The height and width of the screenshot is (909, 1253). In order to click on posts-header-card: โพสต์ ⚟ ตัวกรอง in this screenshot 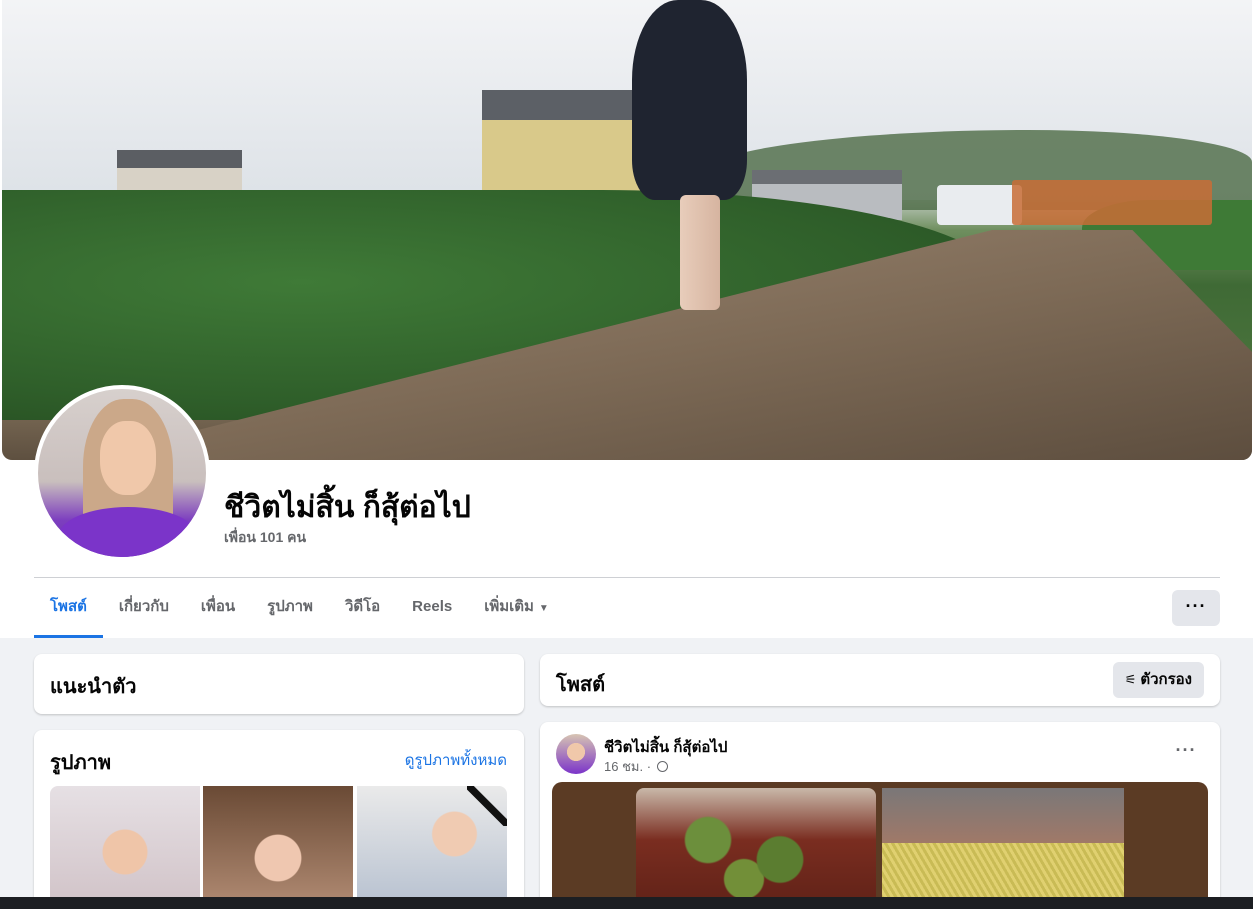, I will do `click(880, 680)`.